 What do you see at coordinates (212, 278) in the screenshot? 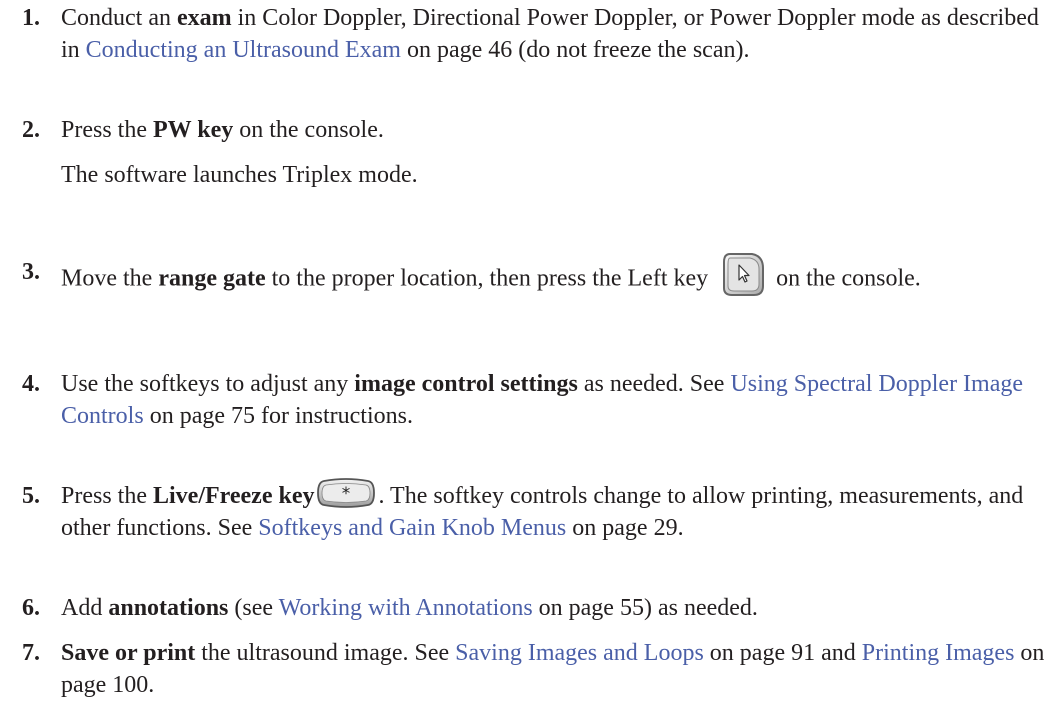
I see `bold-term: range gate` at bounding box center [212, 278].